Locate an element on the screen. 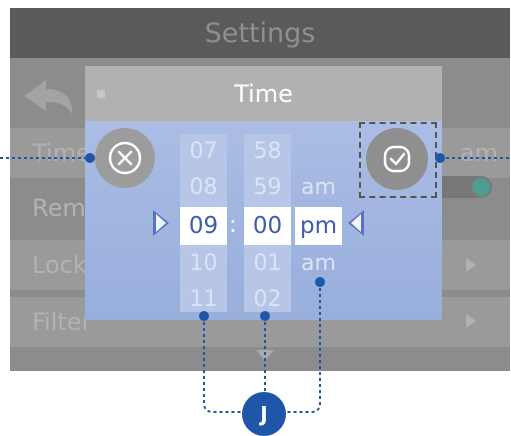  minute-option: 02 is located at coordinates (267, 300).